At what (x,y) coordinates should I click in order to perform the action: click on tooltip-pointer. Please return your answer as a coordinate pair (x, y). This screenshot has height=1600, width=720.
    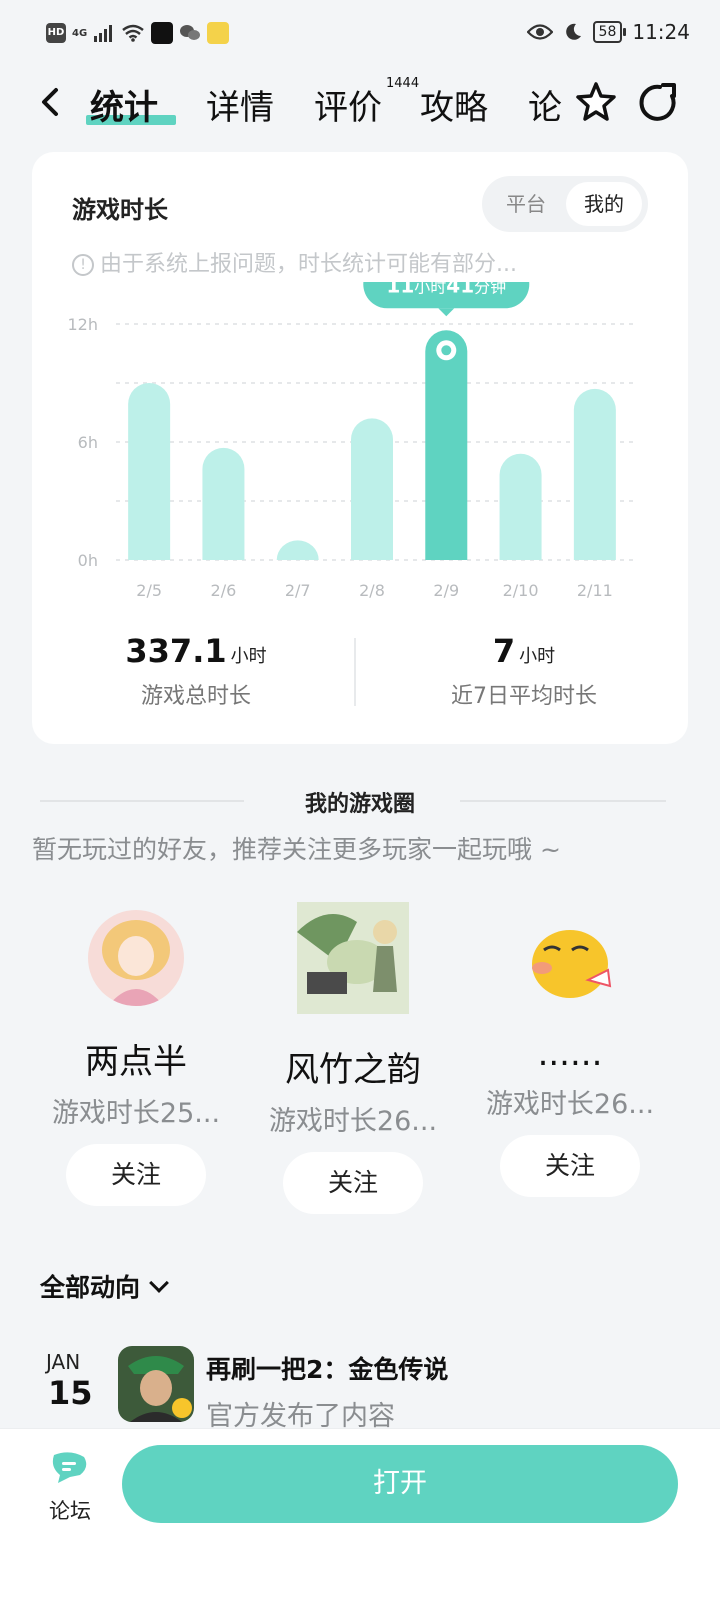
    Looking at the image, I should click on (446, 312).